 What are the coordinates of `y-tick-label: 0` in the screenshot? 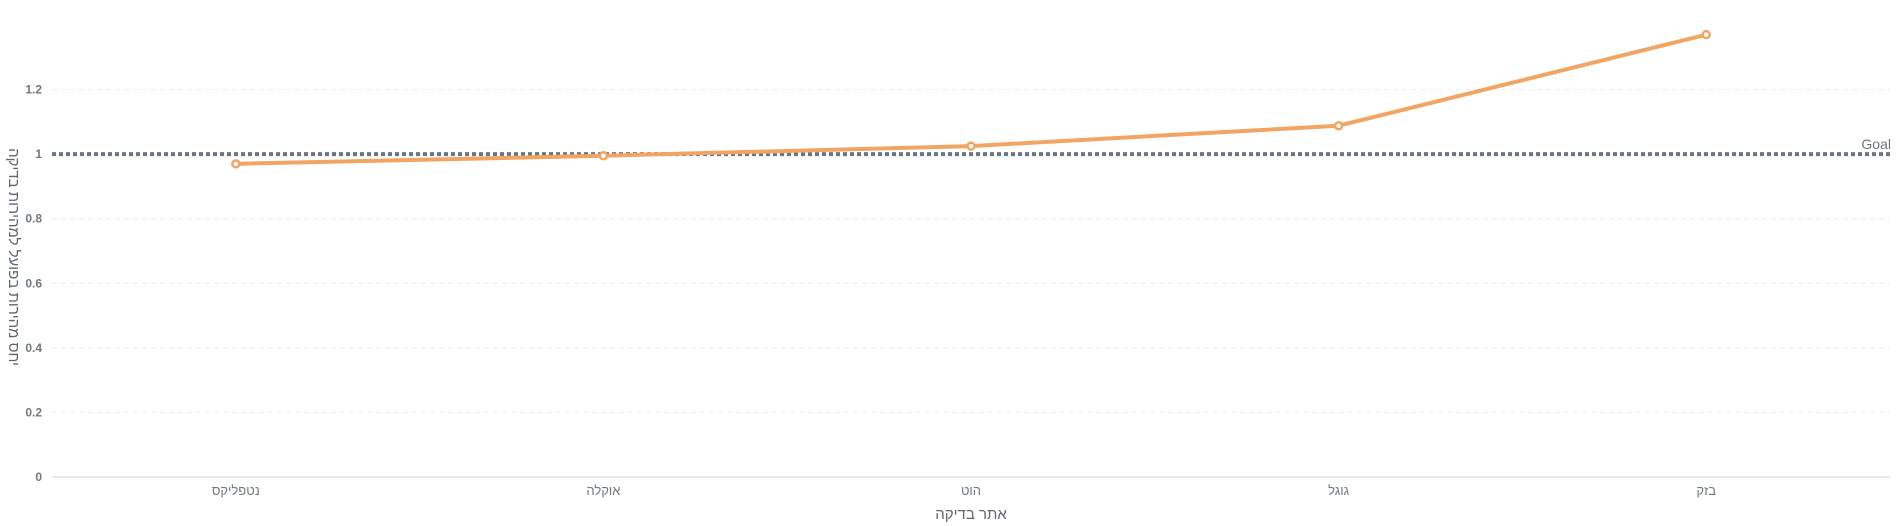 It's located at (38, 477).